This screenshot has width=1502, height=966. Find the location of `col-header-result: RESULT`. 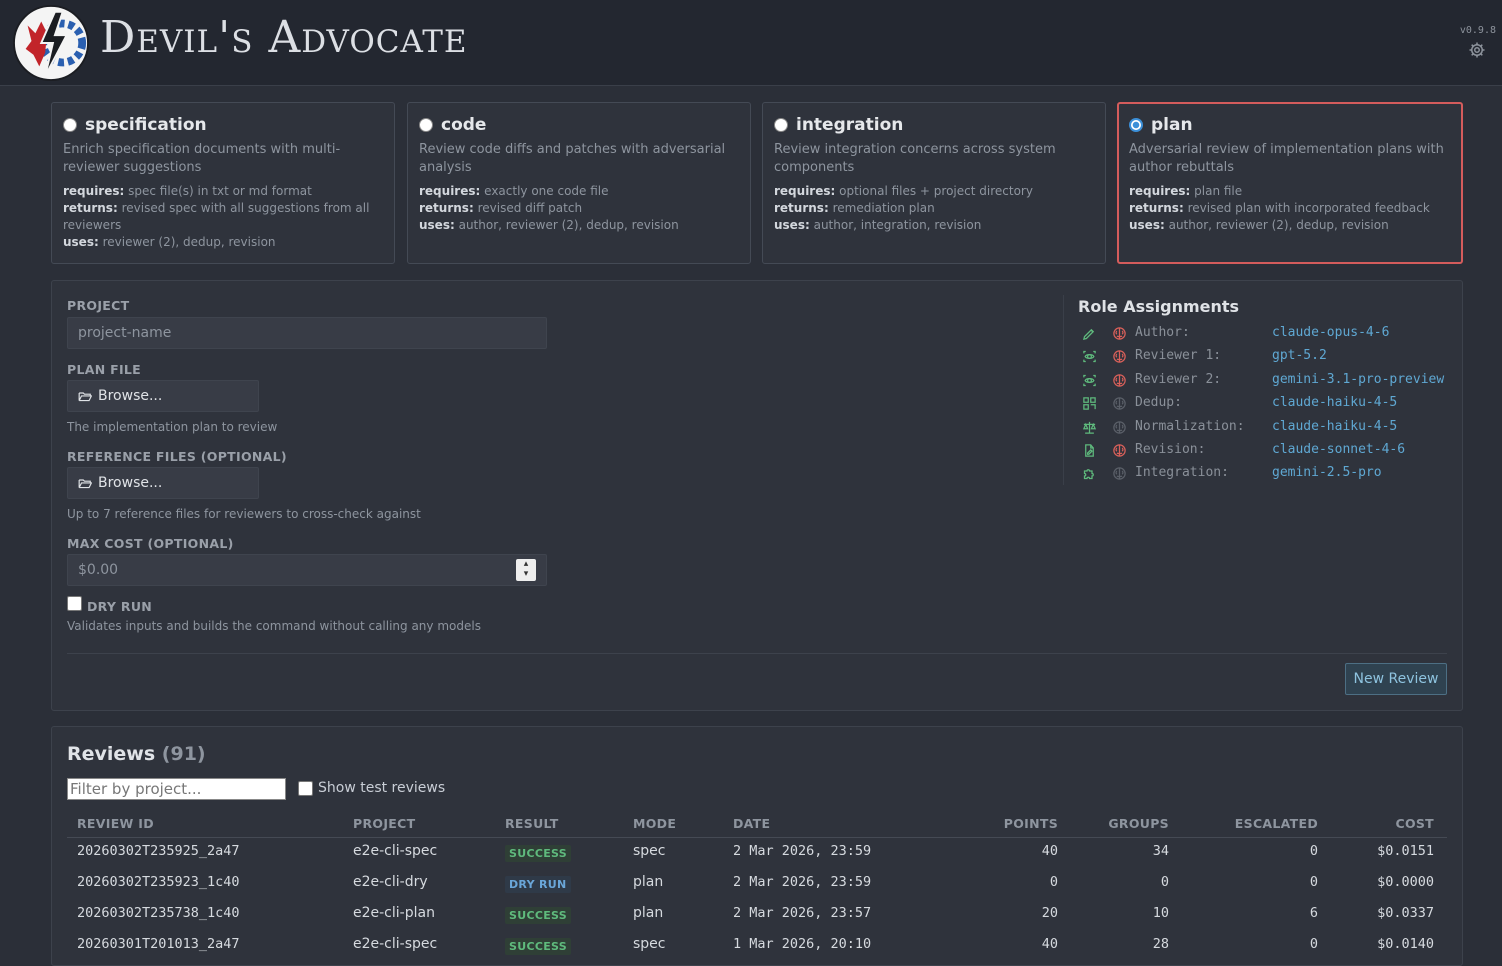

col-header-result: RESULT is located at coordinates (532, 823).